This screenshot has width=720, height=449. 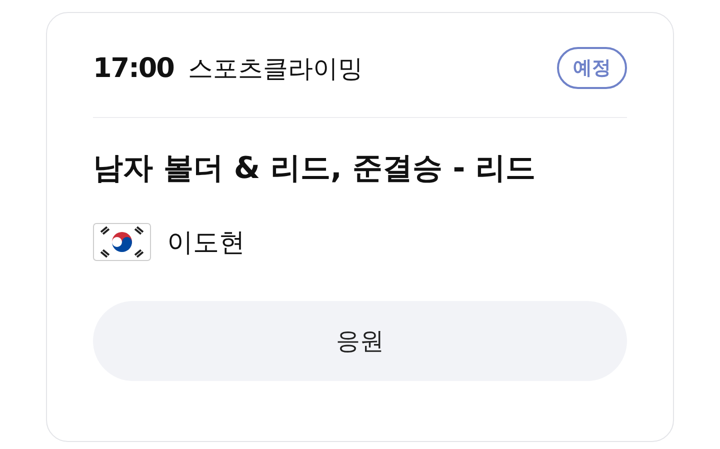 What do you see at coordinates (133, 68) in the screenshot?
I see `event-time: 17:00` at bounding box center [133, 68].